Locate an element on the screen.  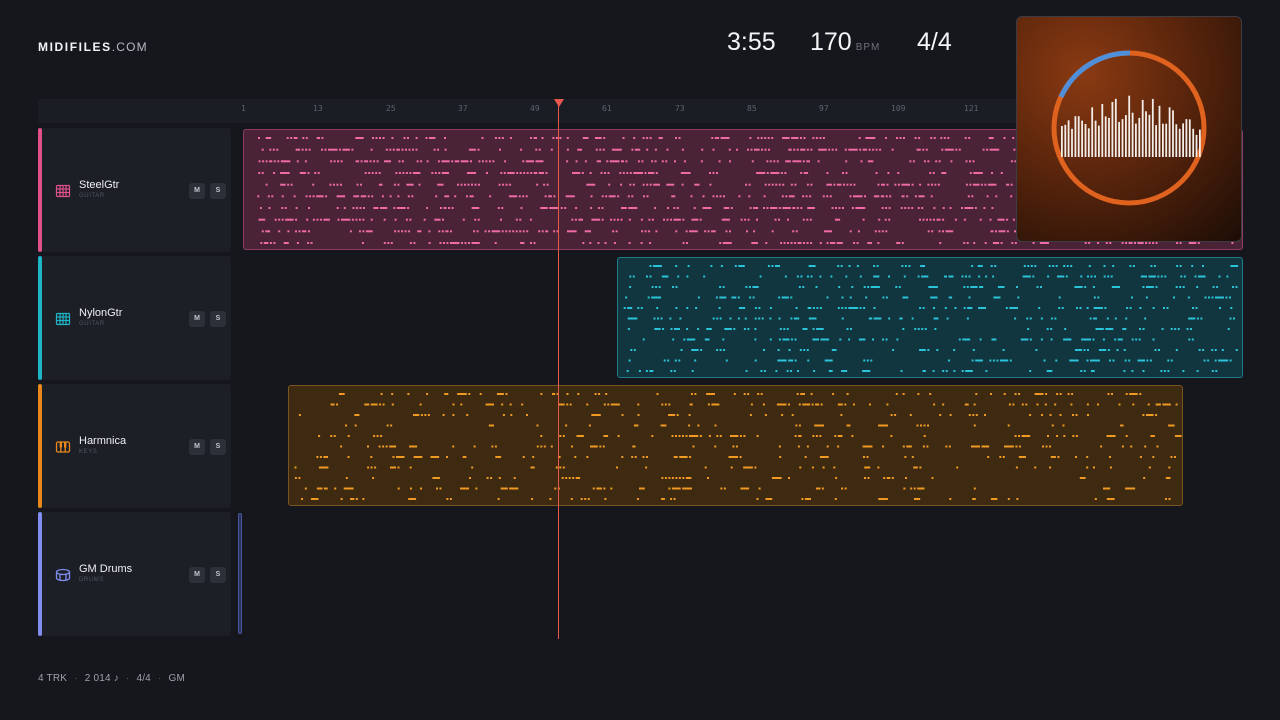
playhead-marker is located at coordinates (559, 103).